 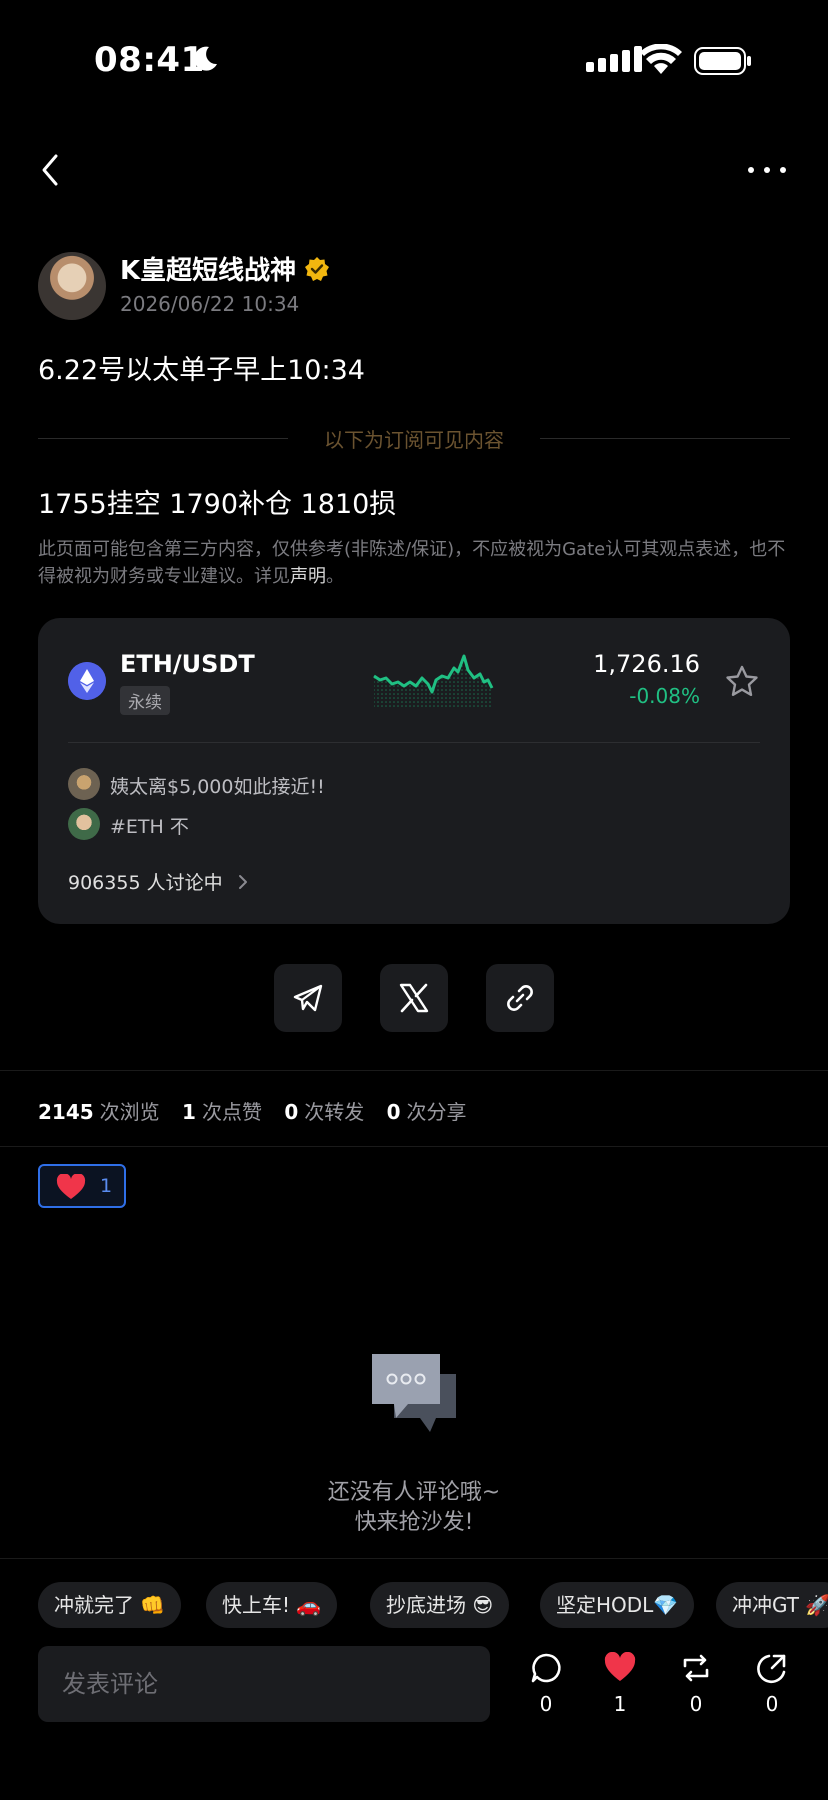 I want to click on share-icon, so click(x=771, y=1669).